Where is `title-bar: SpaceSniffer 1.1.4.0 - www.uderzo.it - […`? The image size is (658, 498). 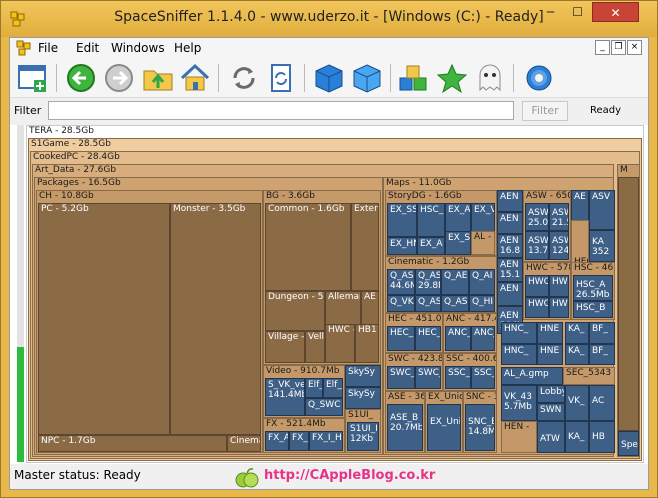 title-bar: SpaceSniffer 1.1.4.0 - www.uderzo.it - [… is located at coordinates (329, 19).